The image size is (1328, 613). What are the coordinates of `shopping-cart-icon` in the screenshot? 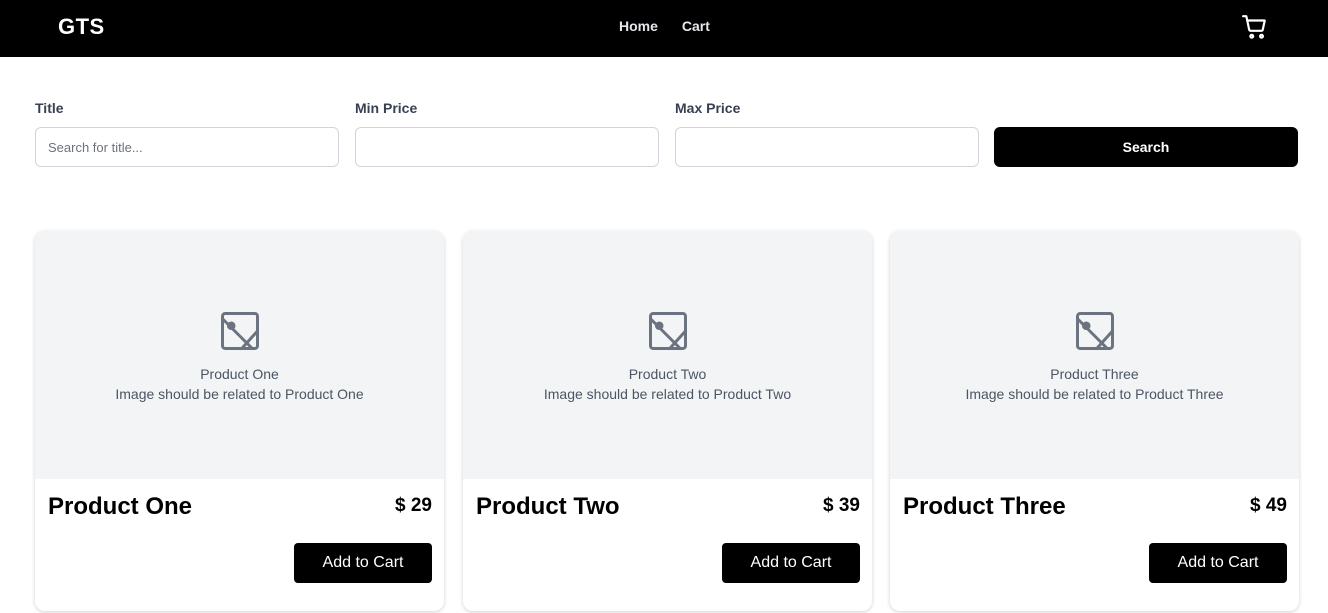 It's located at (1255, 27).